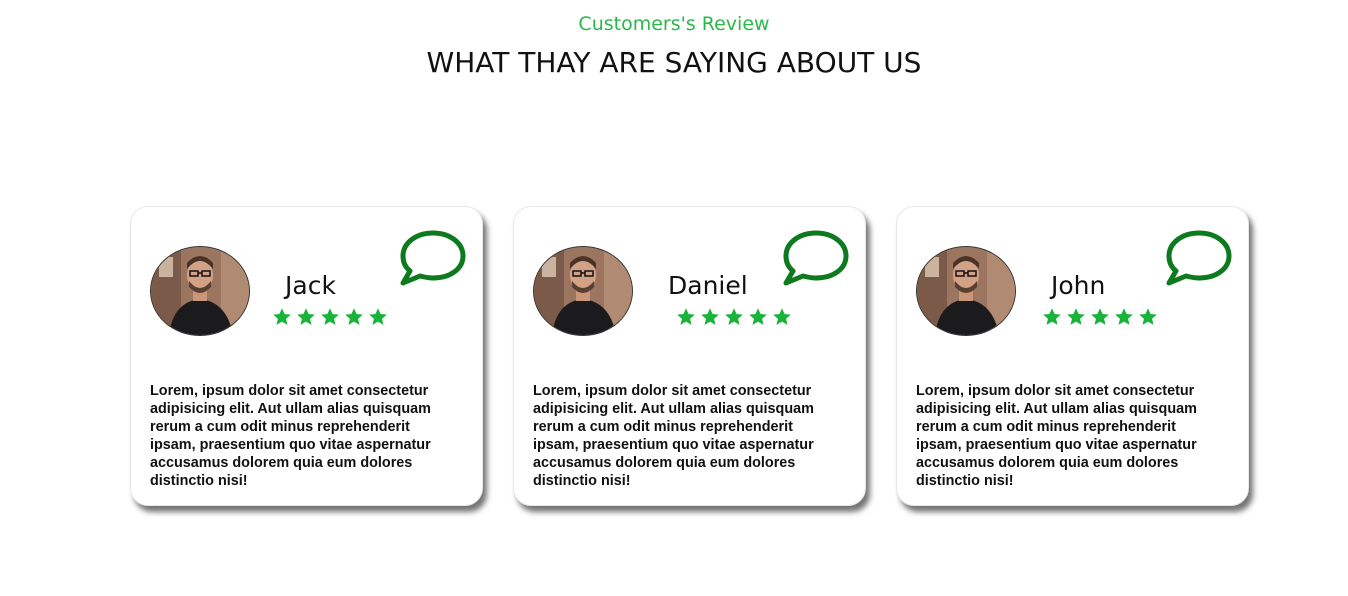 The image size is (1348, 596). I want to click on reviewer-name: Jack, so click(310, 285).